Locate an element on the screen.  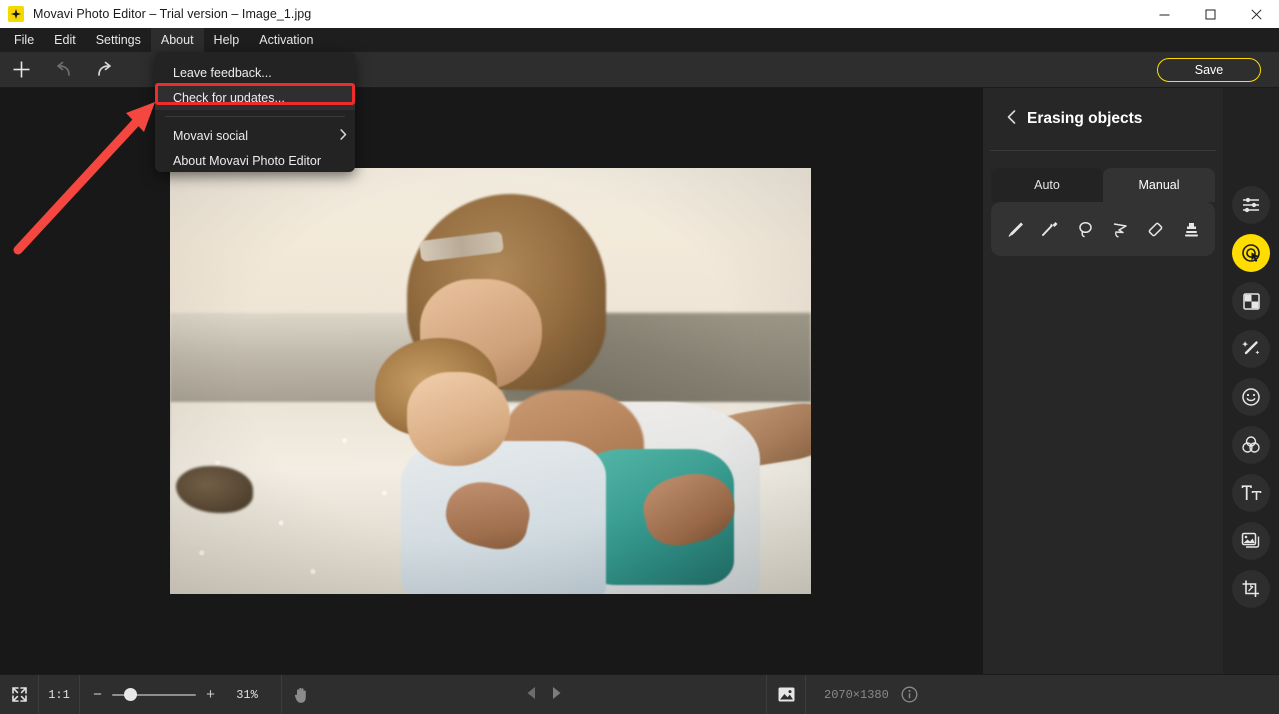
panel-divider is located at coordinates (1103, 150).